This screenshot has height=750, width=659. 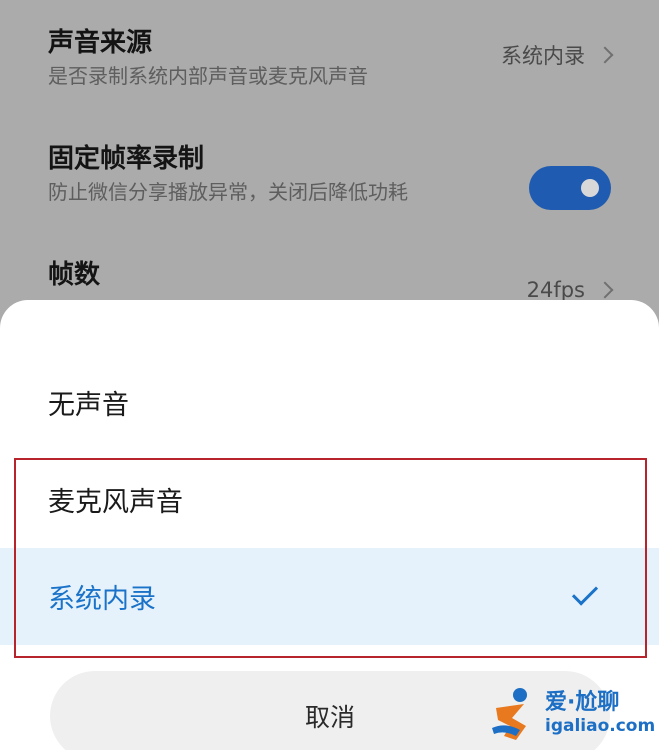 I want to click on watermark-line1: 爱·尬聊, so click(x=582, y=702).